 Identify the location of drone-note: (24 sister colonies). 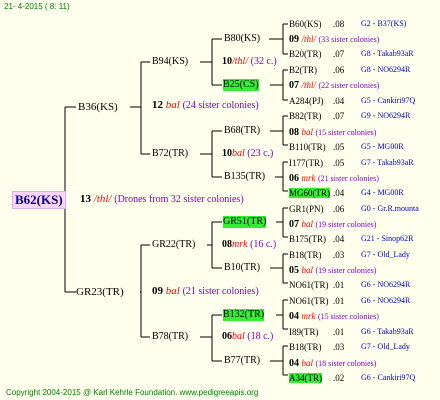
(220, 105).